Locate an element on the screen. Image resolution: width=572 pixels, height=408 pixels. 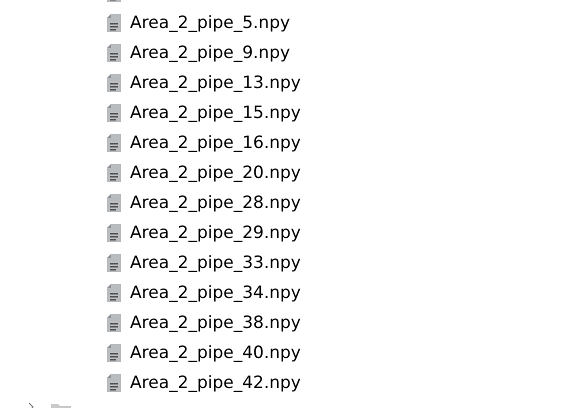
file-name: Area_2_pipe_42.npy is located at coordinates (215, 383).